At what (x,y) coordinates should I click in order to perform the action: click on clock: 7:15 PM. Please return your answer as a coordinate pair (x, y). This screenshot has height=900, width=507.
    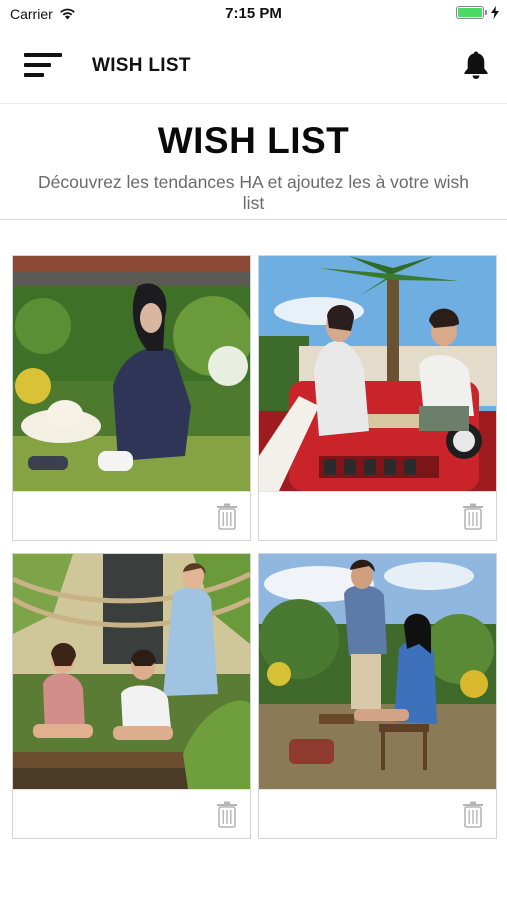
    Looking at the image, I should click on (253, 13).